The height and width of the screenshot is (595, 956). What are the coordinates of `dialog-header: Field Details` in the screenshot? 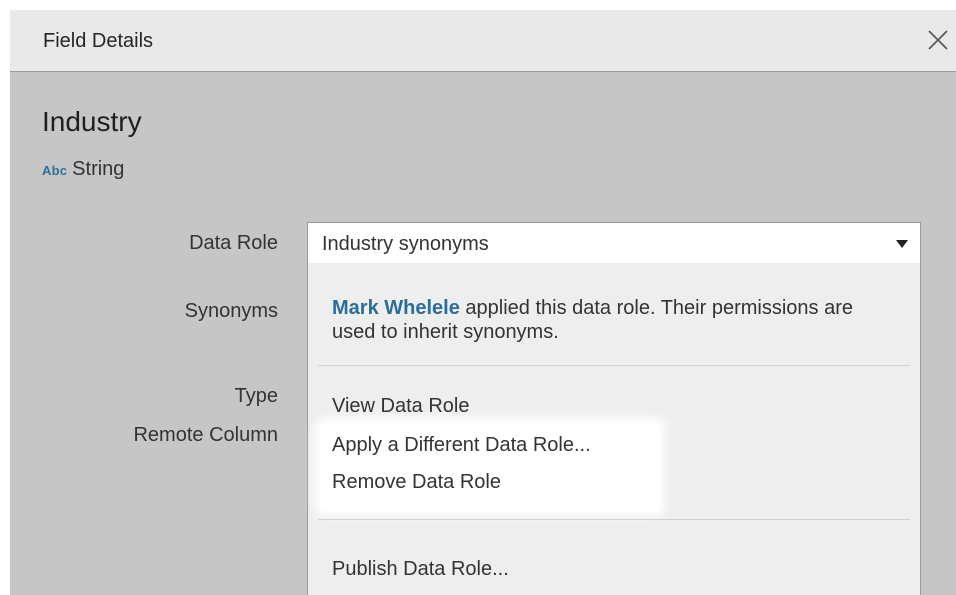 It's located at (483, 41).